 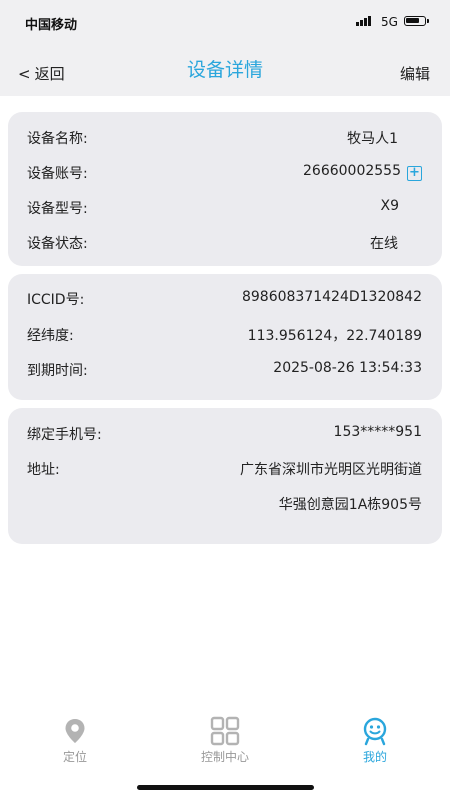 I want to click on smiley-user-icon, so click(x=375, y=731).